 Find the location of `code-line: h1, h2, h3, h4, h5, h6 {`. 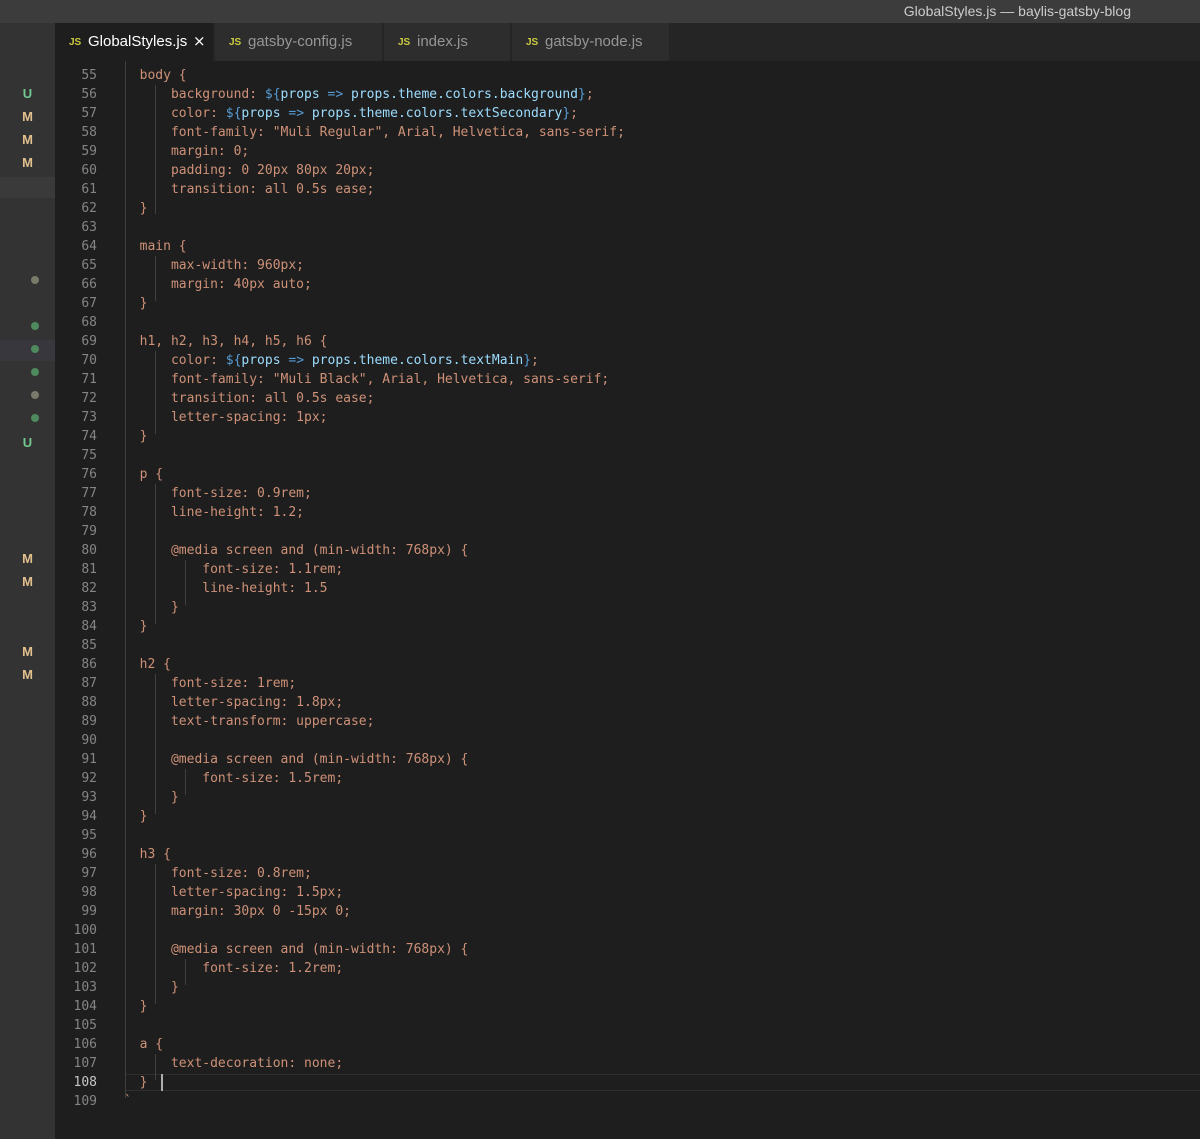

code-line: h1, h2, h3, h4, h5, h6 { is located at coordinates (226, 341).